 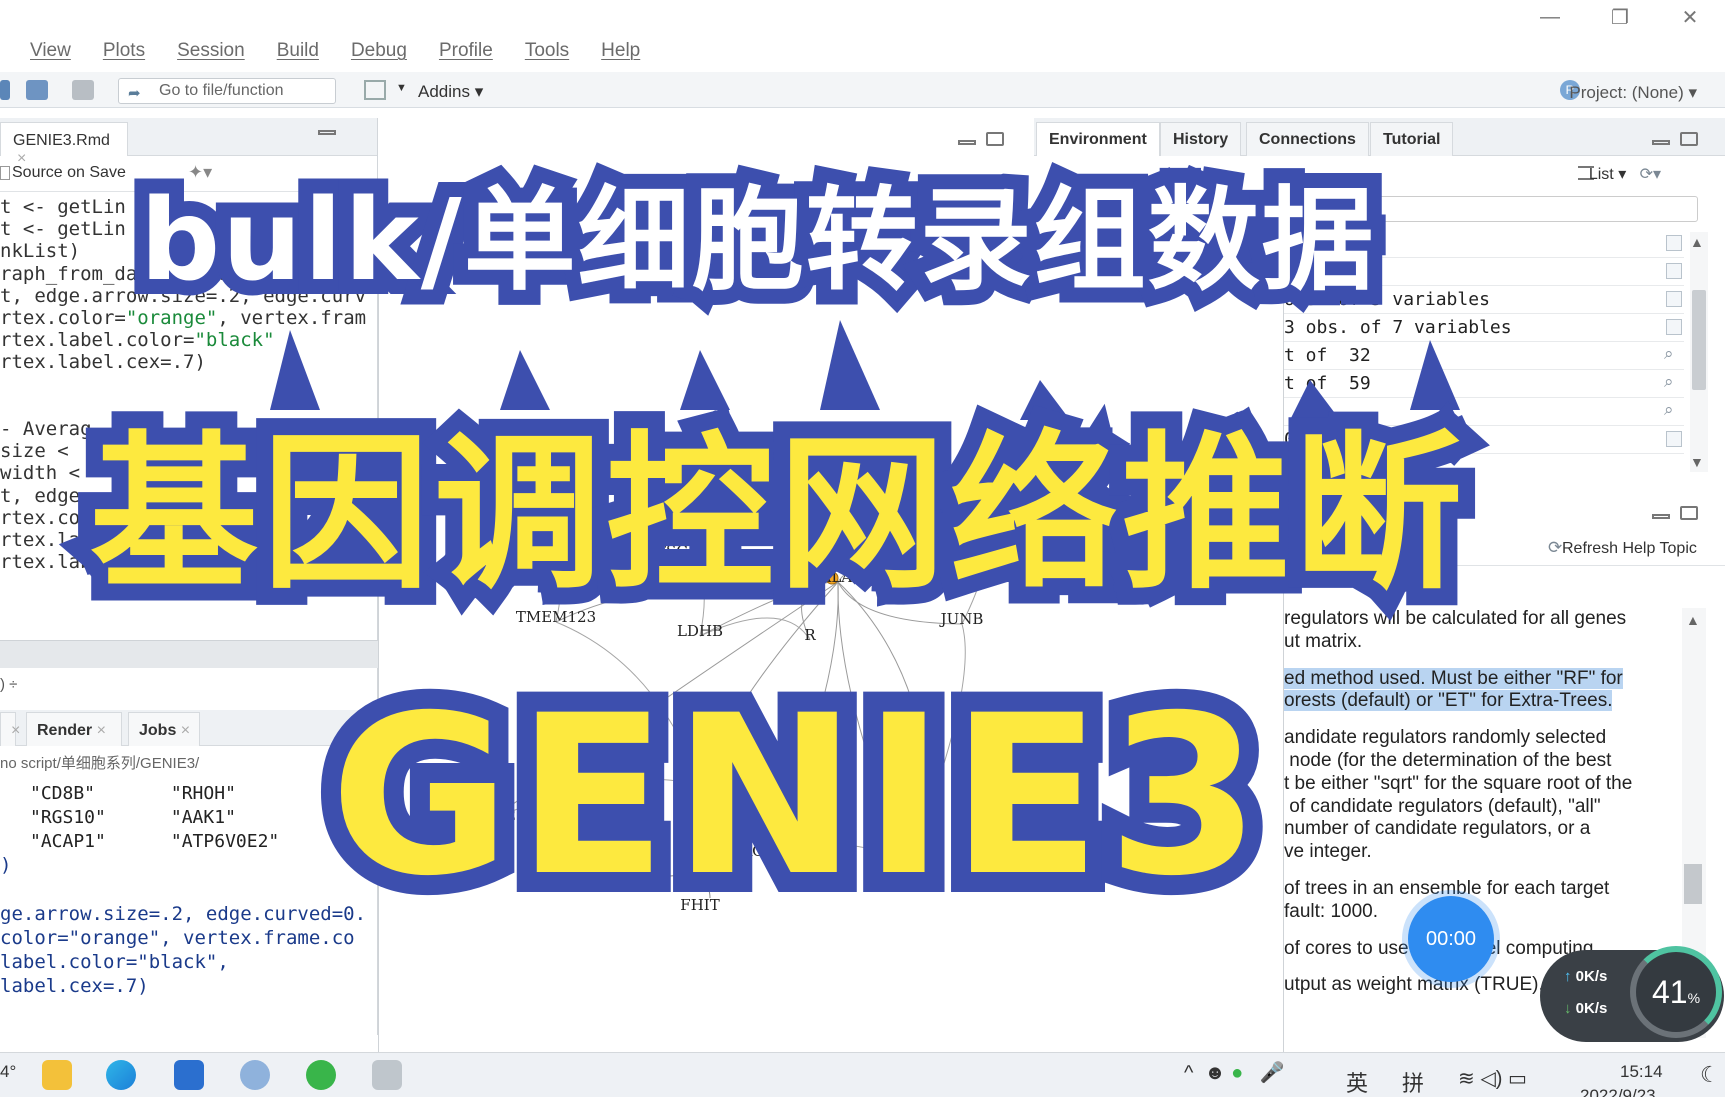 What do you see at coordinates (1641, 1072) in the screenshot?
I see `clock-time: 15:14` at bounding box center [1641, 1072].